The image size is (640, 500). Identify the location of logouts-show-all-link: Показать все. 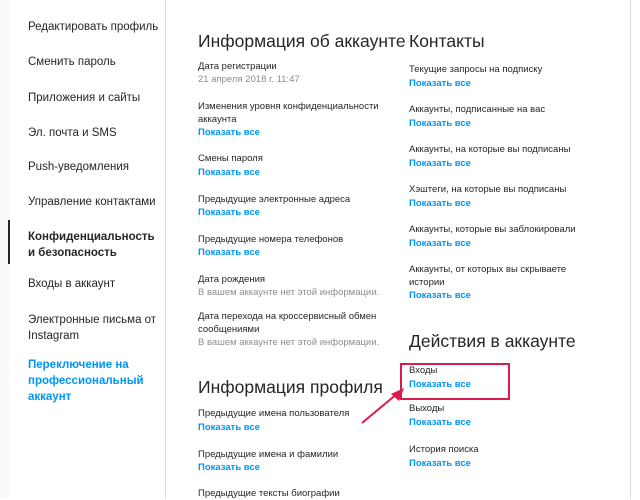
(440, 422).